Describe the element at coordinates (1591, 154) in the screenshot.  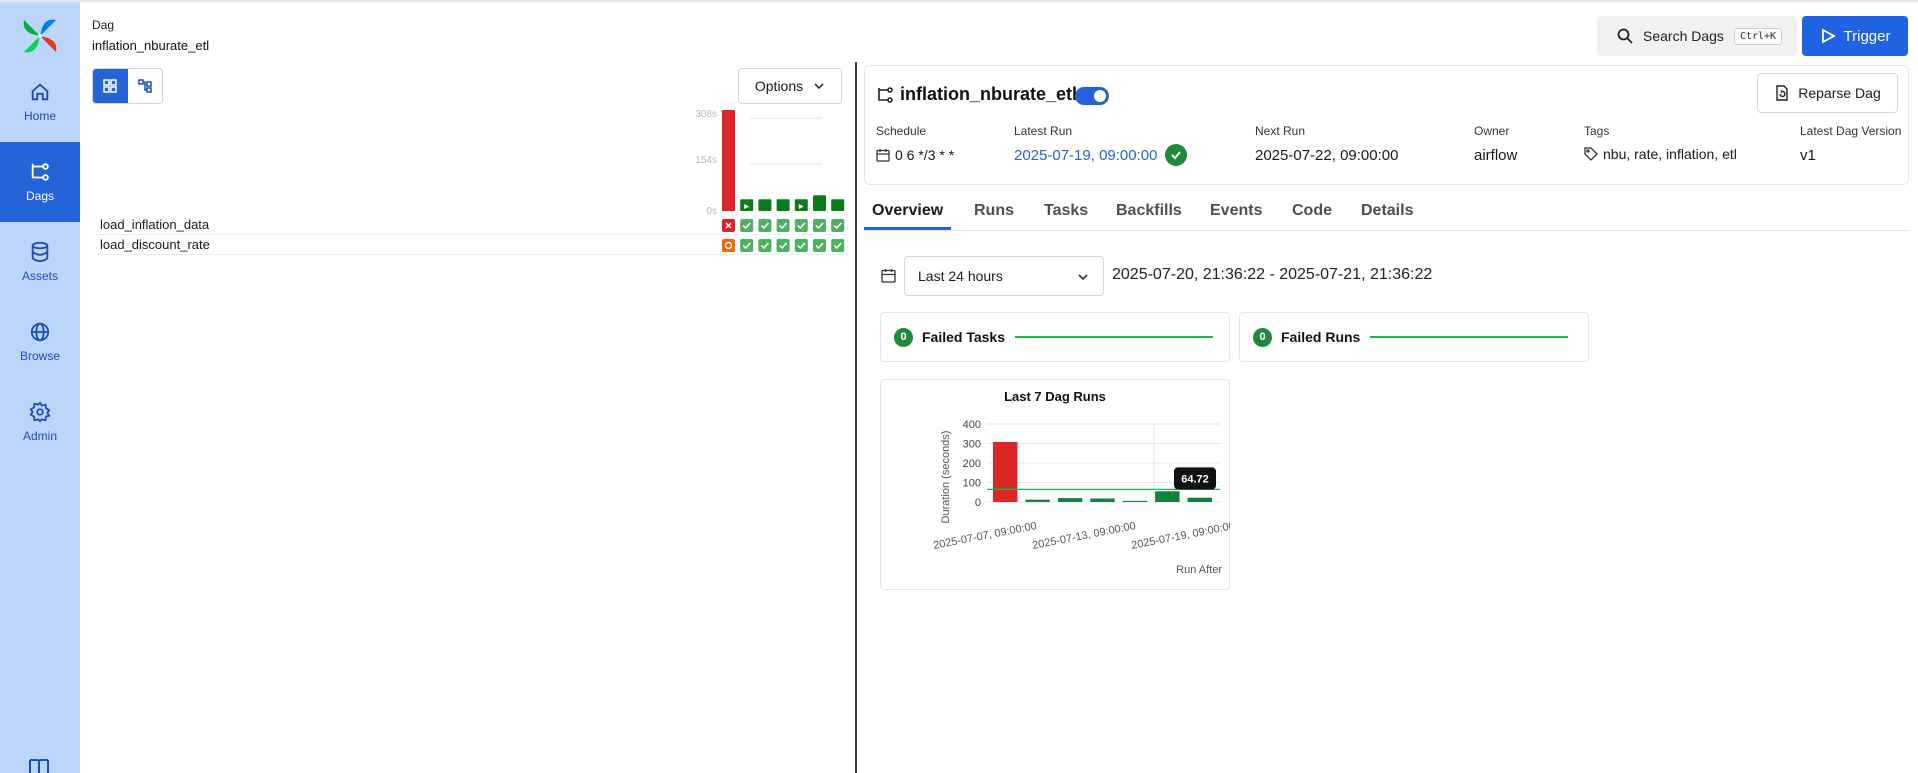
I see `tag-icon` at that location.